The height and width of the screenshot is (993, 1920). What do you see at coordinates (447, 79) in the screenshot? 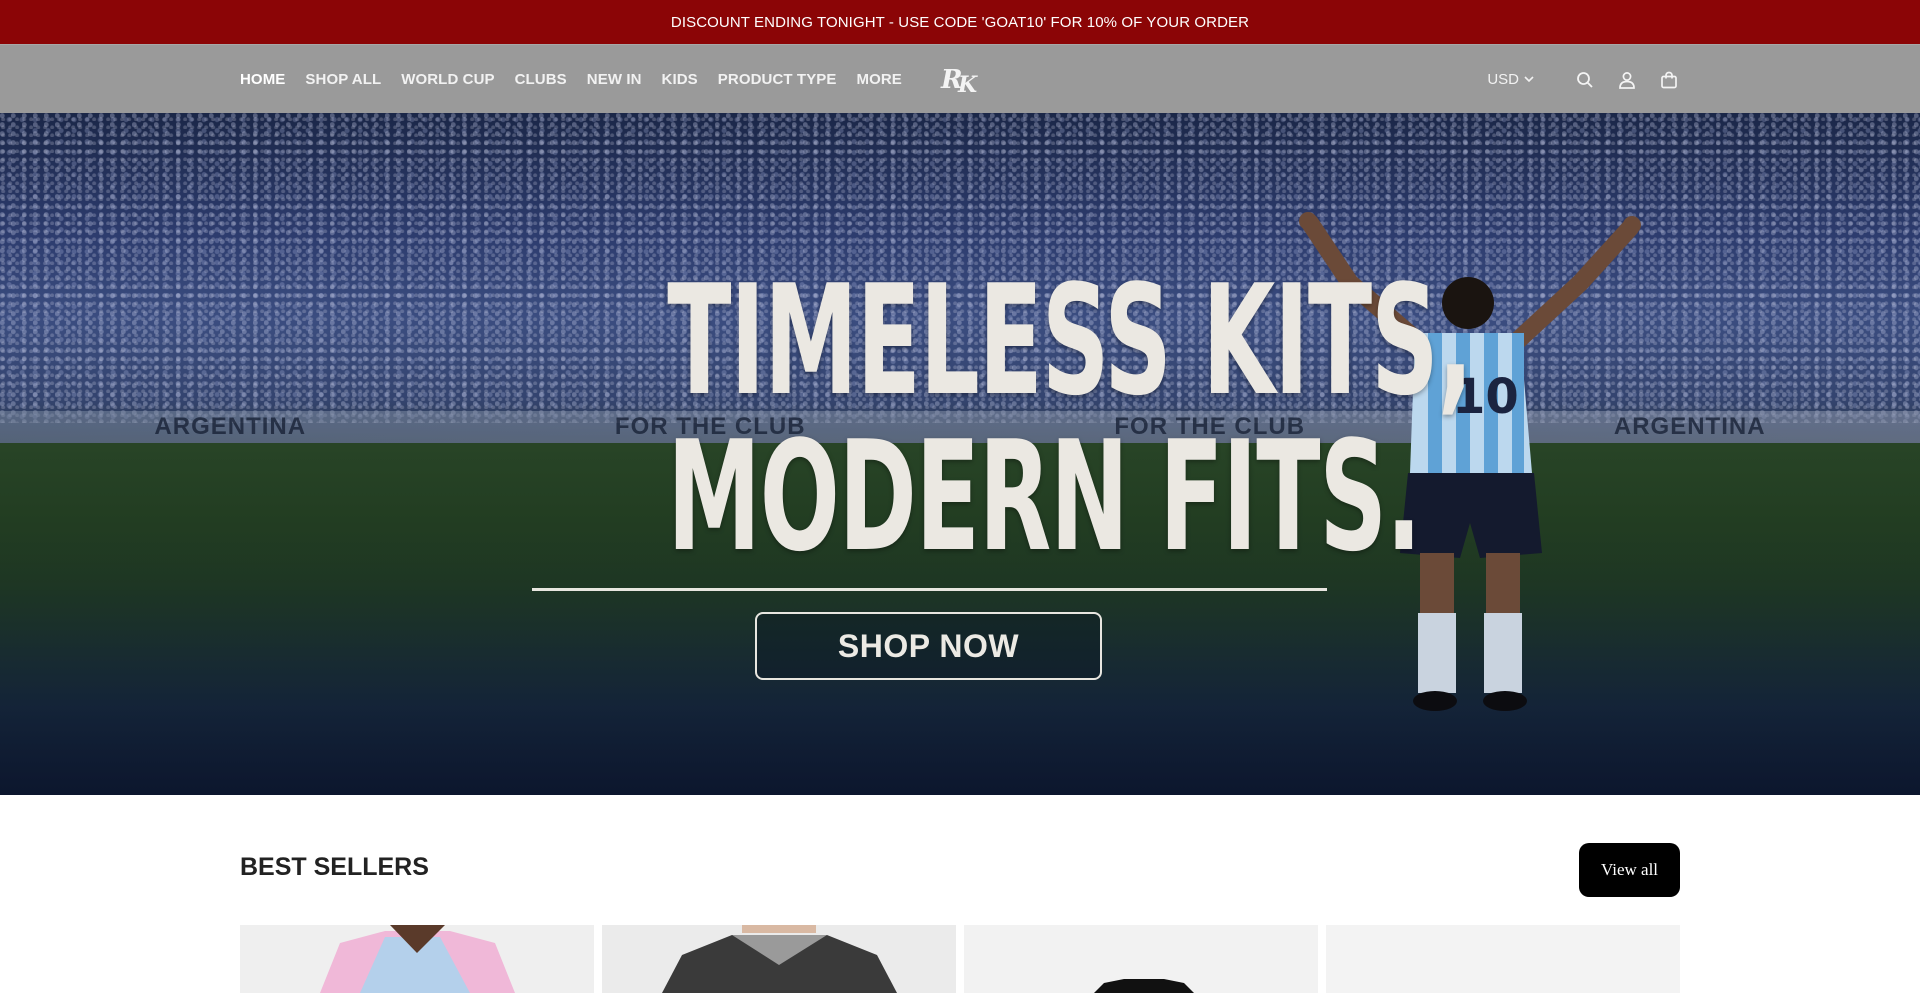
I see `nav-item-world-cup: WORLD CUP` at bounding box center [447, 79].